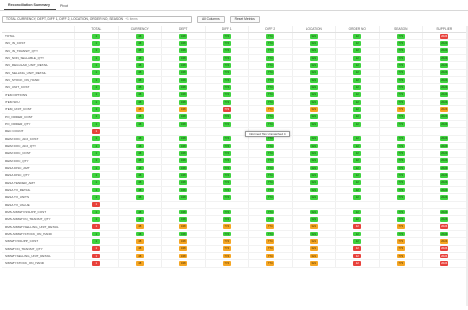 This screenshot has height=310, width=468. Describe the element at coordinates (226, 29) in the screenshot. I see `header-diff-1: DIFF 1` at that location.